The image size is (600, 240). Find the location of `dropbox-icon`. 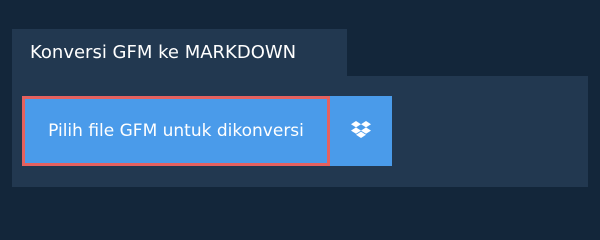

dropbox-icon is located at coordinates (361, 129).